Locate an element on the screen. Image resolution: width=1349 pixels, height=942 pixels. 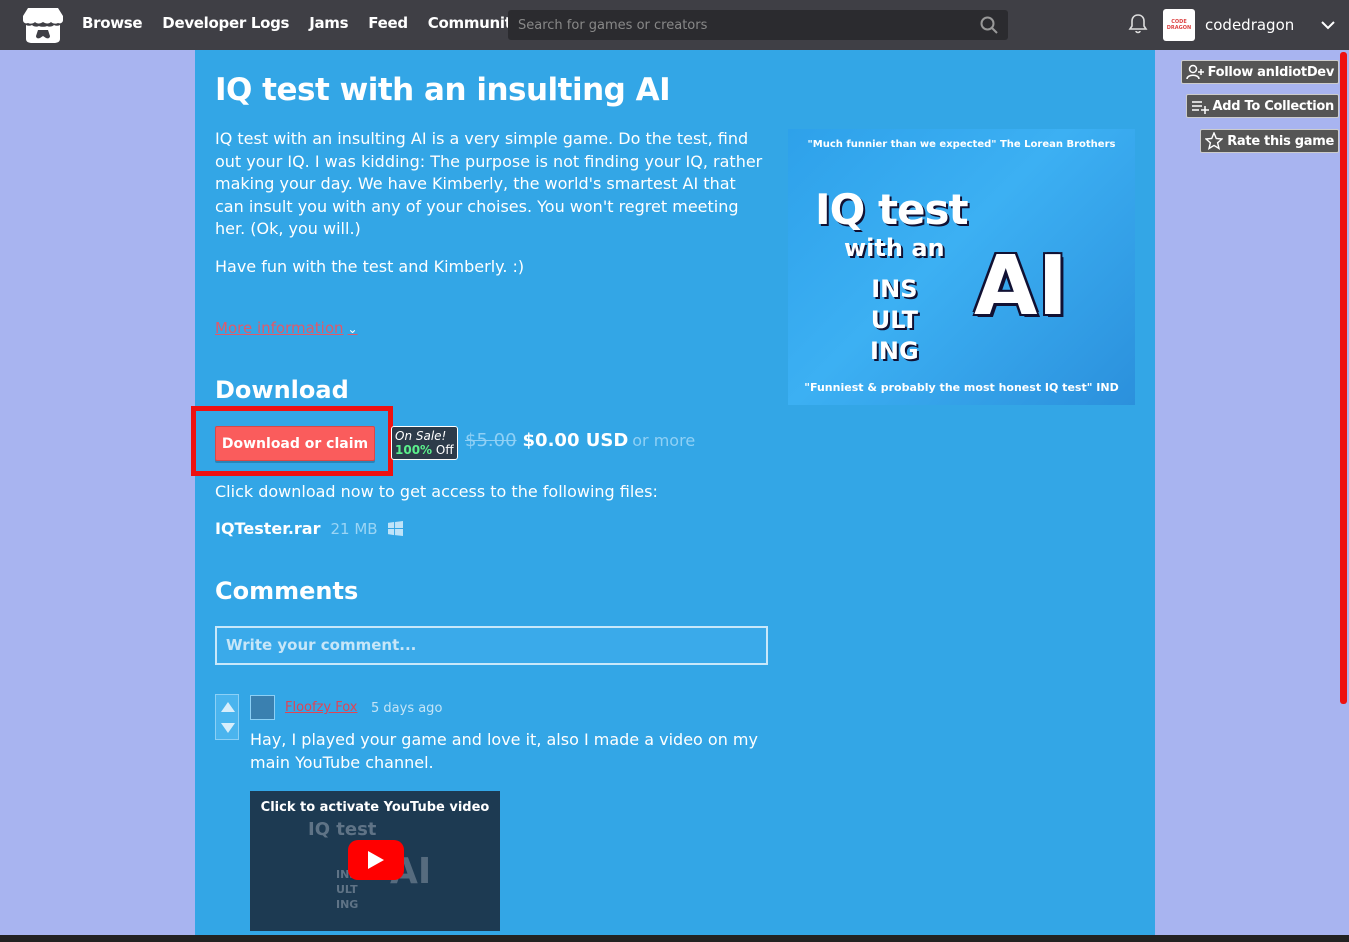
chevron-down-icon is located at coordinates (1328, 25).